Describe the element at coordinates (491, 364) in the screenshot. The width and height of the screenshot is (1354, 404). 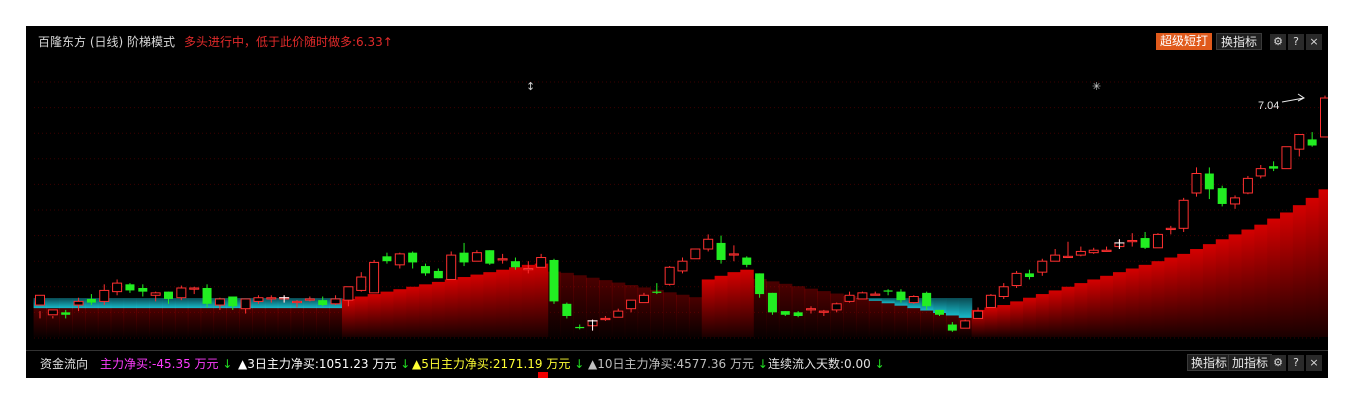
I see `net-buy-5d-value: ▲5日主力净买:2171.19 万元` at that location.